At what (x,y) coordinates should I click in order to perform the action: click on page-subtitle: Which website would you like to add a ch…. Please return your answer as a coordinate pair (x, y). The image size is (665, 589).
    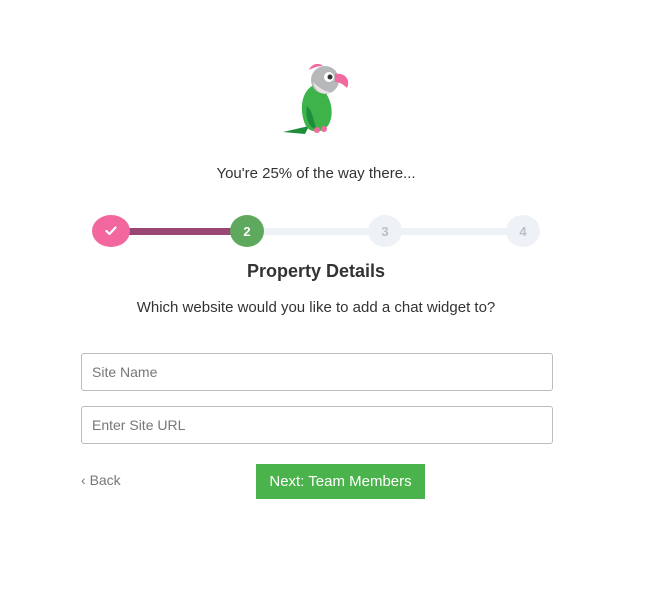
    Looking at the image, I should click on (316, 307).